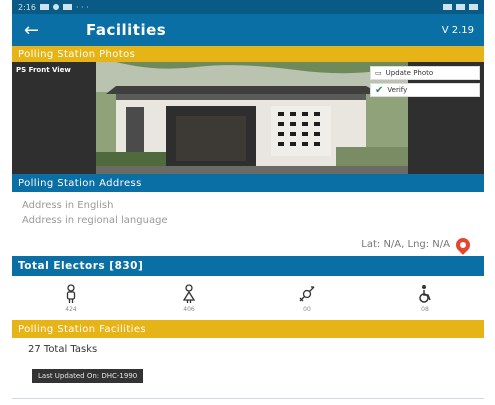 The image size is (495, 405). I want to click on wifi-icon, so click(460, 7).